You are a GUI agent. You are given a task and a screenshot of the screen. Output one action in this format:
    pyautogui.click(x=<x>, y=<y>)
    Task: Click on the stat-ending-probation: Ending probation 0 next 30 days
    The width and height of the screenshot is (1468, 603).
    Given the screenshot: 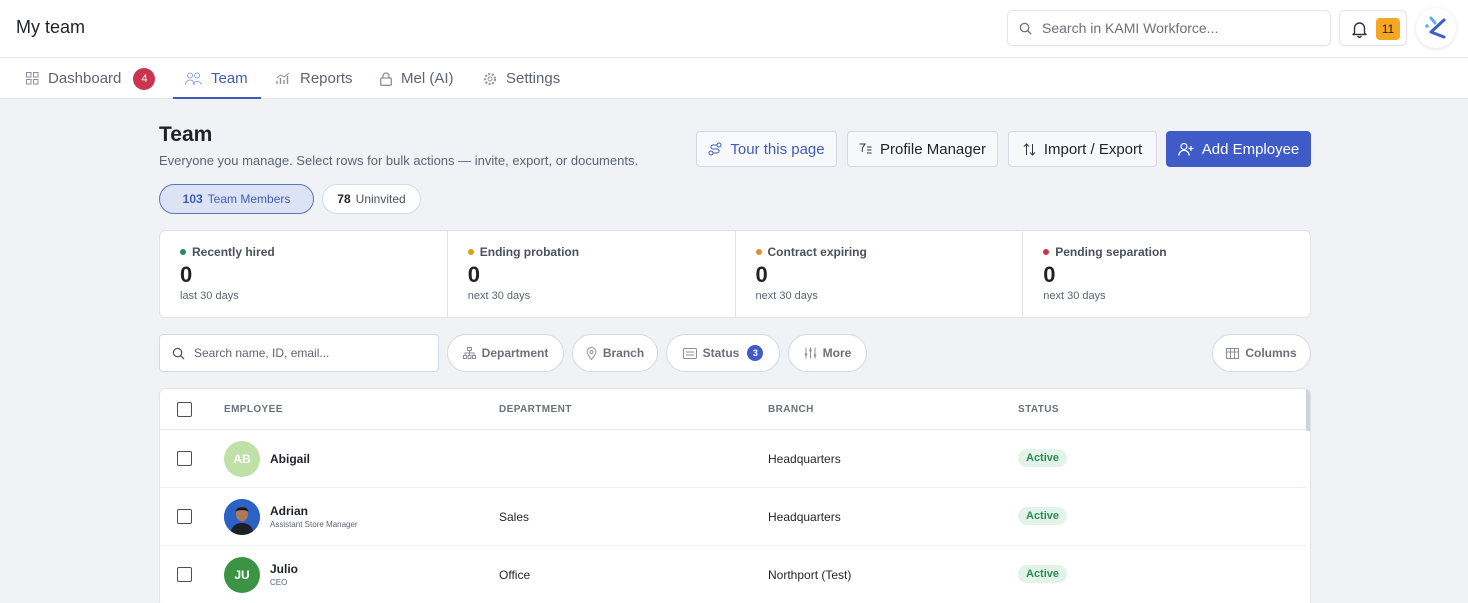 What is the action you would take?
    pyautogui.click(x=592, y=274)
    